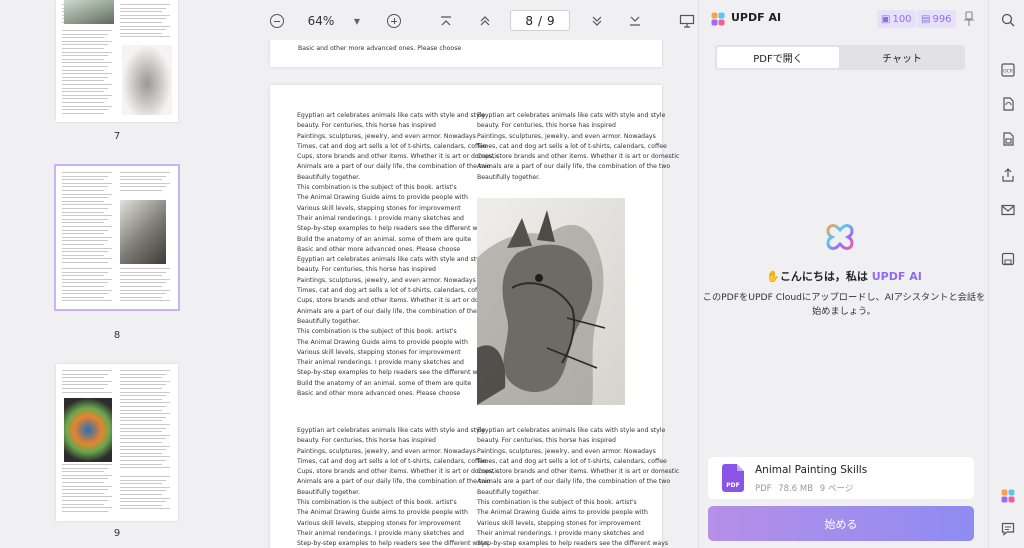  What do you see at coordinates (1008, 258) in the screenshot?
I see `save-icon` at bounding box center [1008, 258].